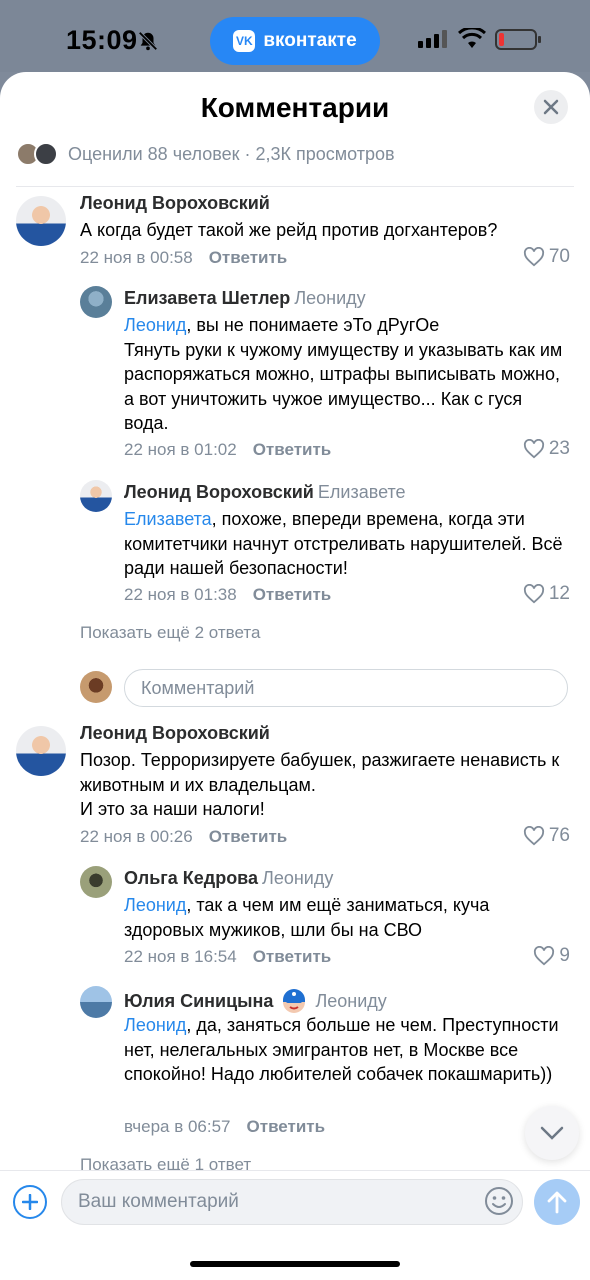 The image size is (590, 1280). What do you see at coordinates (102, 40) in the screenshot?
I see `status-time: 15:09` at bounding box center [102, 40].